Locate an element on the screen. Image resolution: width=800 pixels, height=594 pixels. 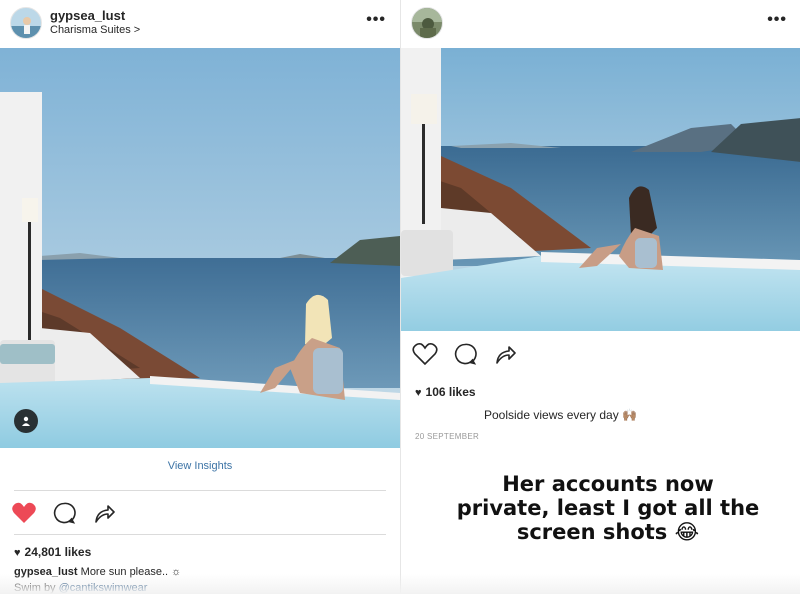
right-avatar is located at coordinates (427, 23).